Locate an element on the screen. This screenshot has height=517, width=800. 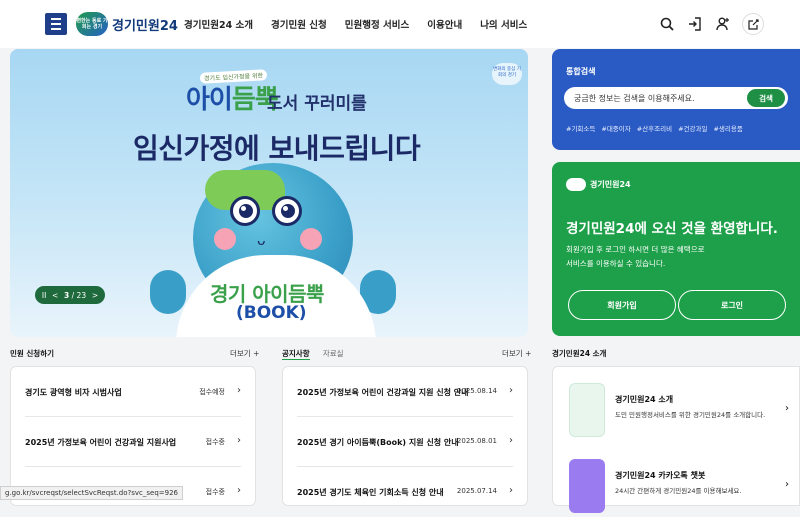
tag-link: #건강과일 is located at coordinates (692, 128).